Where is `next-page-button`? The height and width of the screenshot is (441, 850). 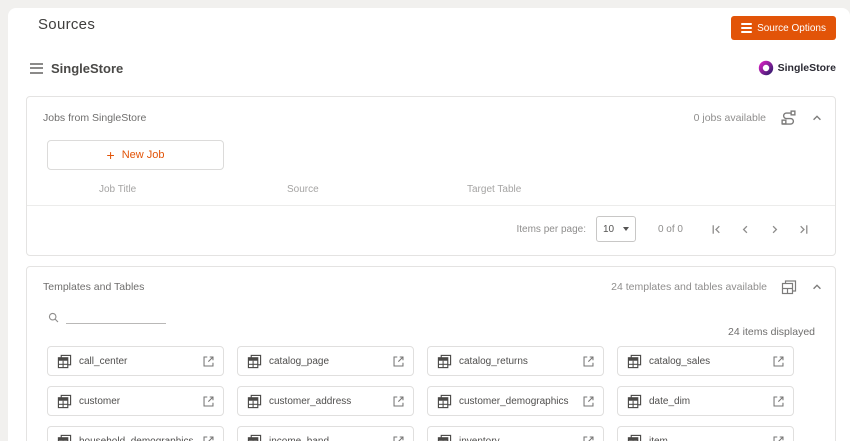 next-page-button is located at coordinates (774, 229).